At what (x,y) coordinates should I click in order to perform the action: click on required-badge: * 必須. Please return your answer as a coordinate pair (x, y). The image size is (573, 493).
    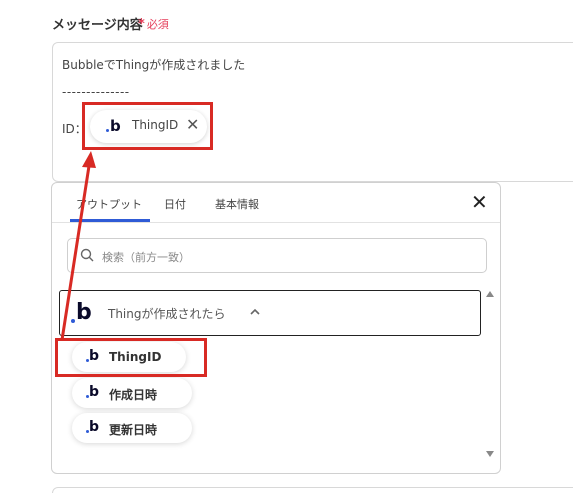
    Looking at the image, I should click on (153, 24).